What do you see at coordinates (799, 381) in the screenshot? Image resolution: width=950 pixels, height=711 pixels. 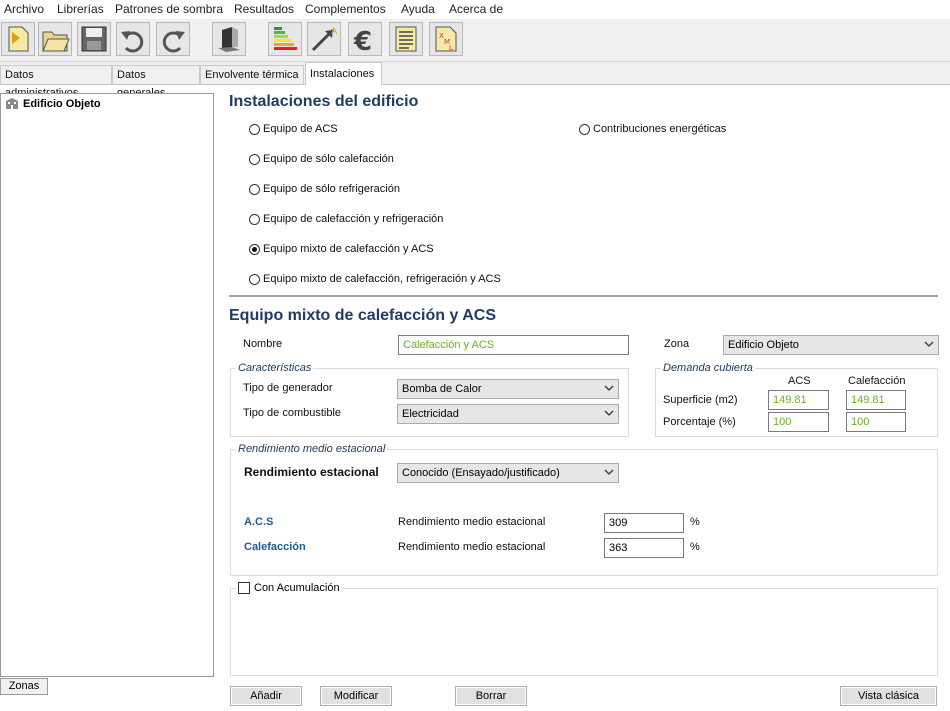 I see `demanda-col-acs: ACS` at bounding box center [799, 381].